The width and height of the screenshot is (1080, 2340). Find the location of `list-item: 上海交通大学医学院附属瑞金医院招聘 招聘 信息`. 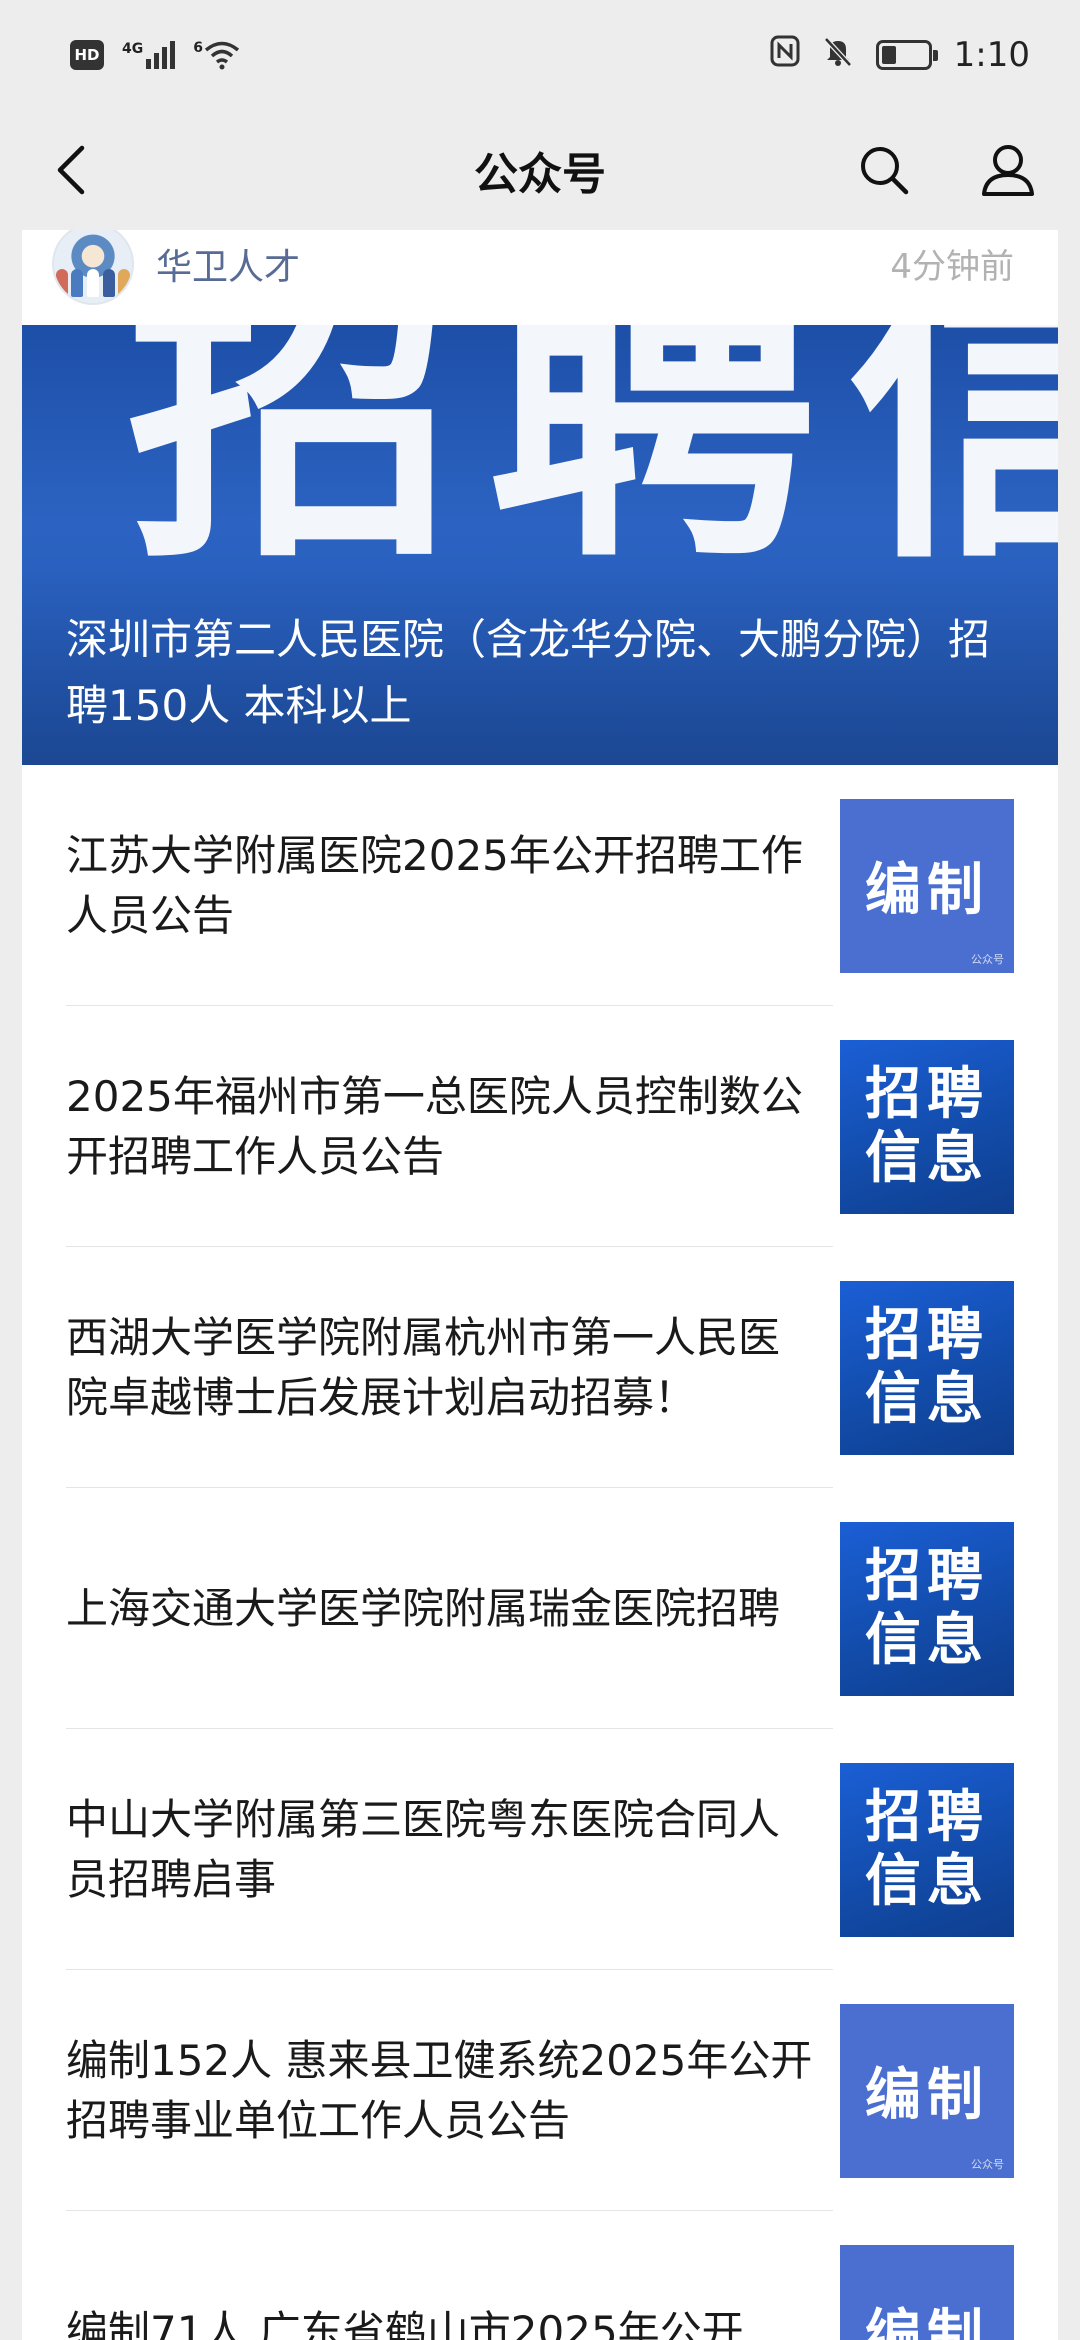

list-item: 上海交通大学医学院附属瑞金医院招聘 招聘 信息 is located at coordinates (540, 1608).